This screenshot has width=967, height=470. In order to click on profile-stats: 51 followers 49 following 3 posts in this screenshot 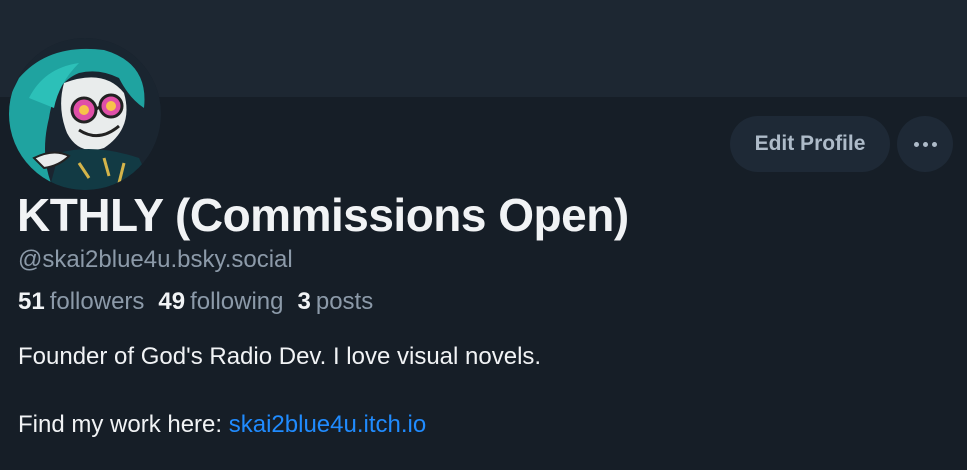, I will do `click(195, 302)`.